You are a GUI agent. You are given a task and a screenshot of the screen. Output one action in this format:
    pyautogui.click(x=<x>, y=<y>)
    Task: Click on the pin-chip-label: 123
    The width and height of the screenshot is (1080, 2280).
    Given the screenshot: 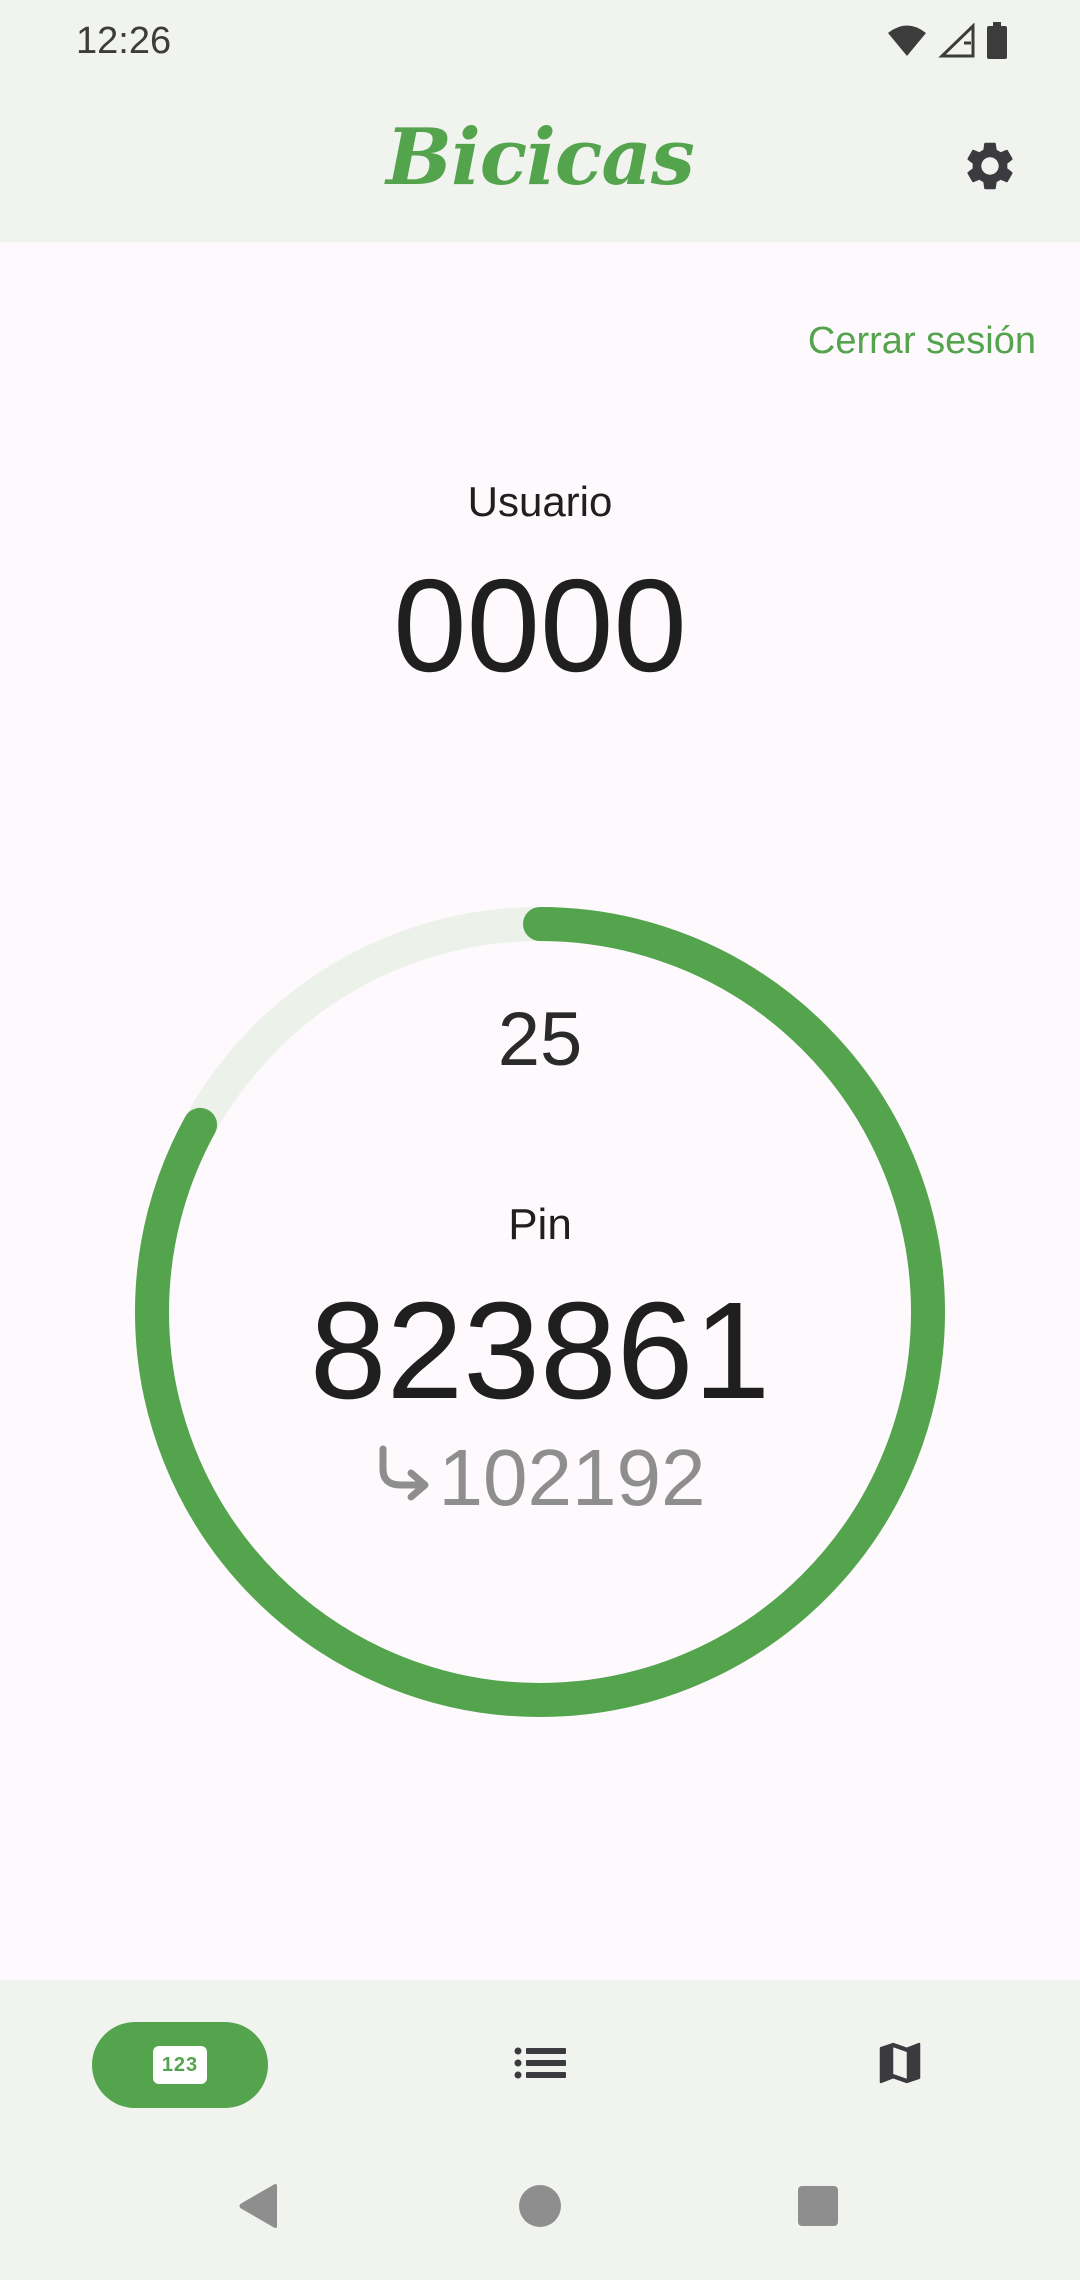 What is the action you would take?
    pyautogui.click(x=180, y=2064)
    